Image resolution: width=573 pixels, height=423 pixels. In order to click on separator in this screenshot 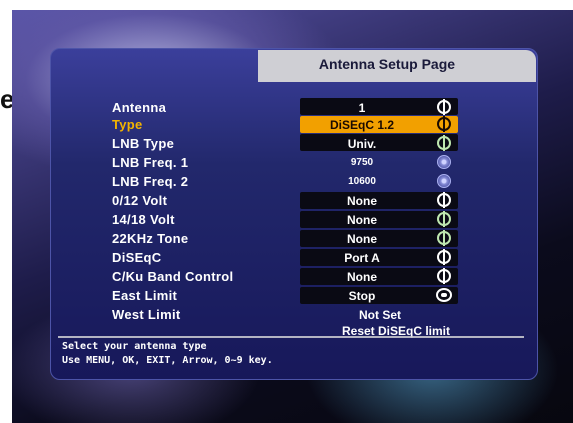, I will do `click(291, 337)`.